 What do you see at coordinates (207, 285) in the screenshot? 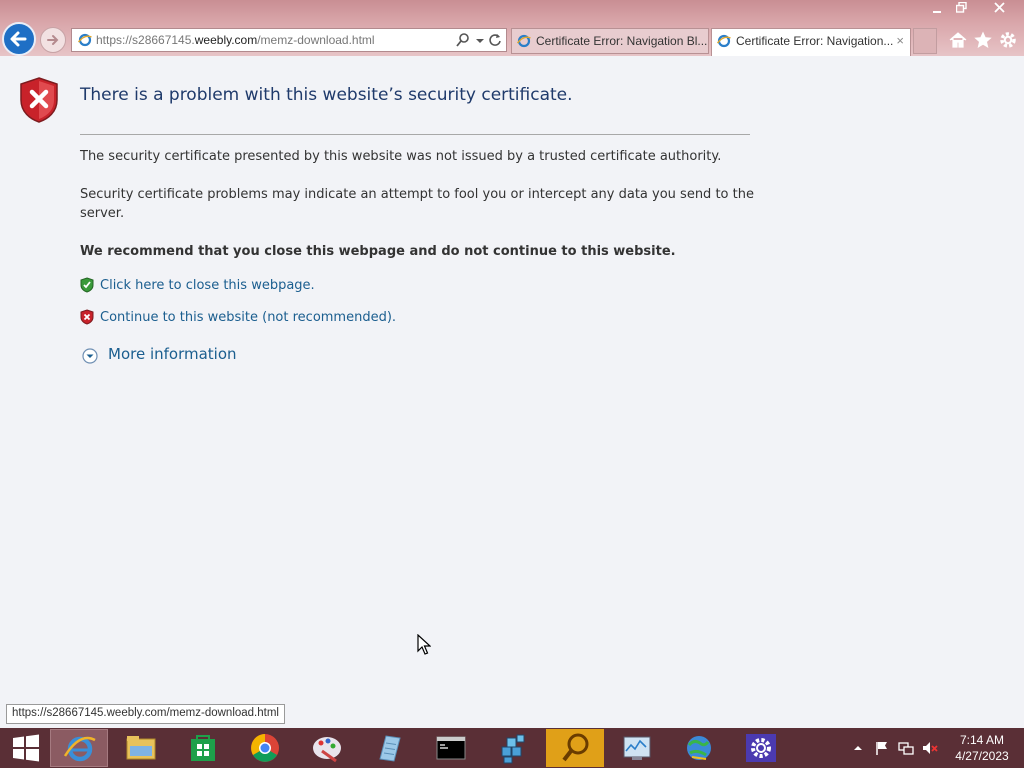
I see `close-webpage-link: Click here to close this webpage.` at bounding box center [207, 285].